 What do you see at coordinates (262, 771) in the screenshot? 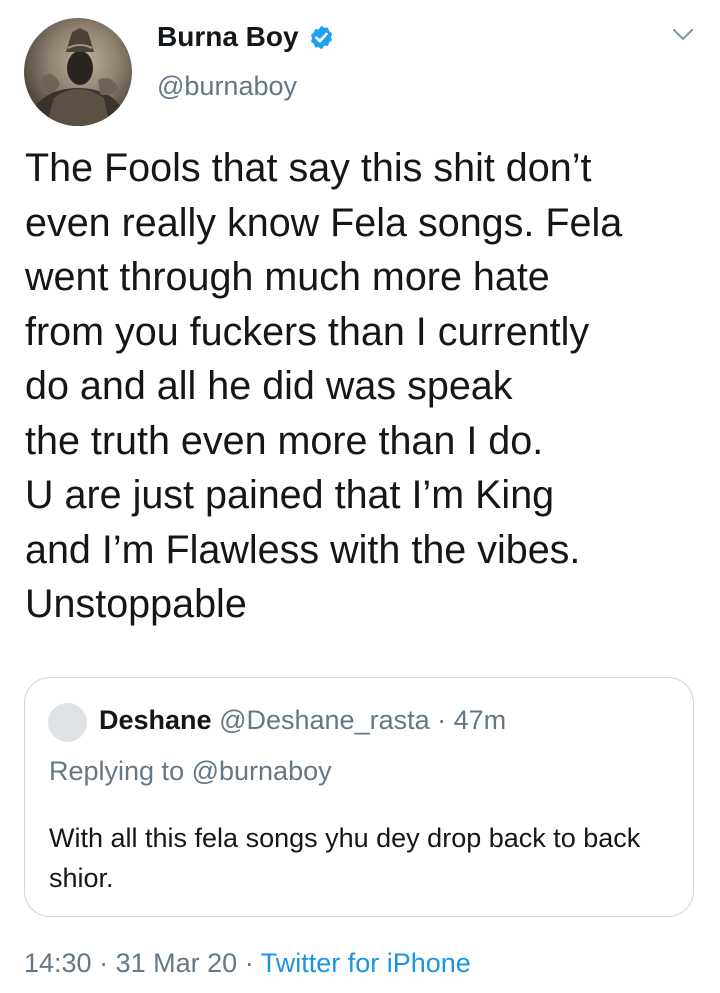
I see `replying-handle: @burnaboy` at bounding box center [262, 771].